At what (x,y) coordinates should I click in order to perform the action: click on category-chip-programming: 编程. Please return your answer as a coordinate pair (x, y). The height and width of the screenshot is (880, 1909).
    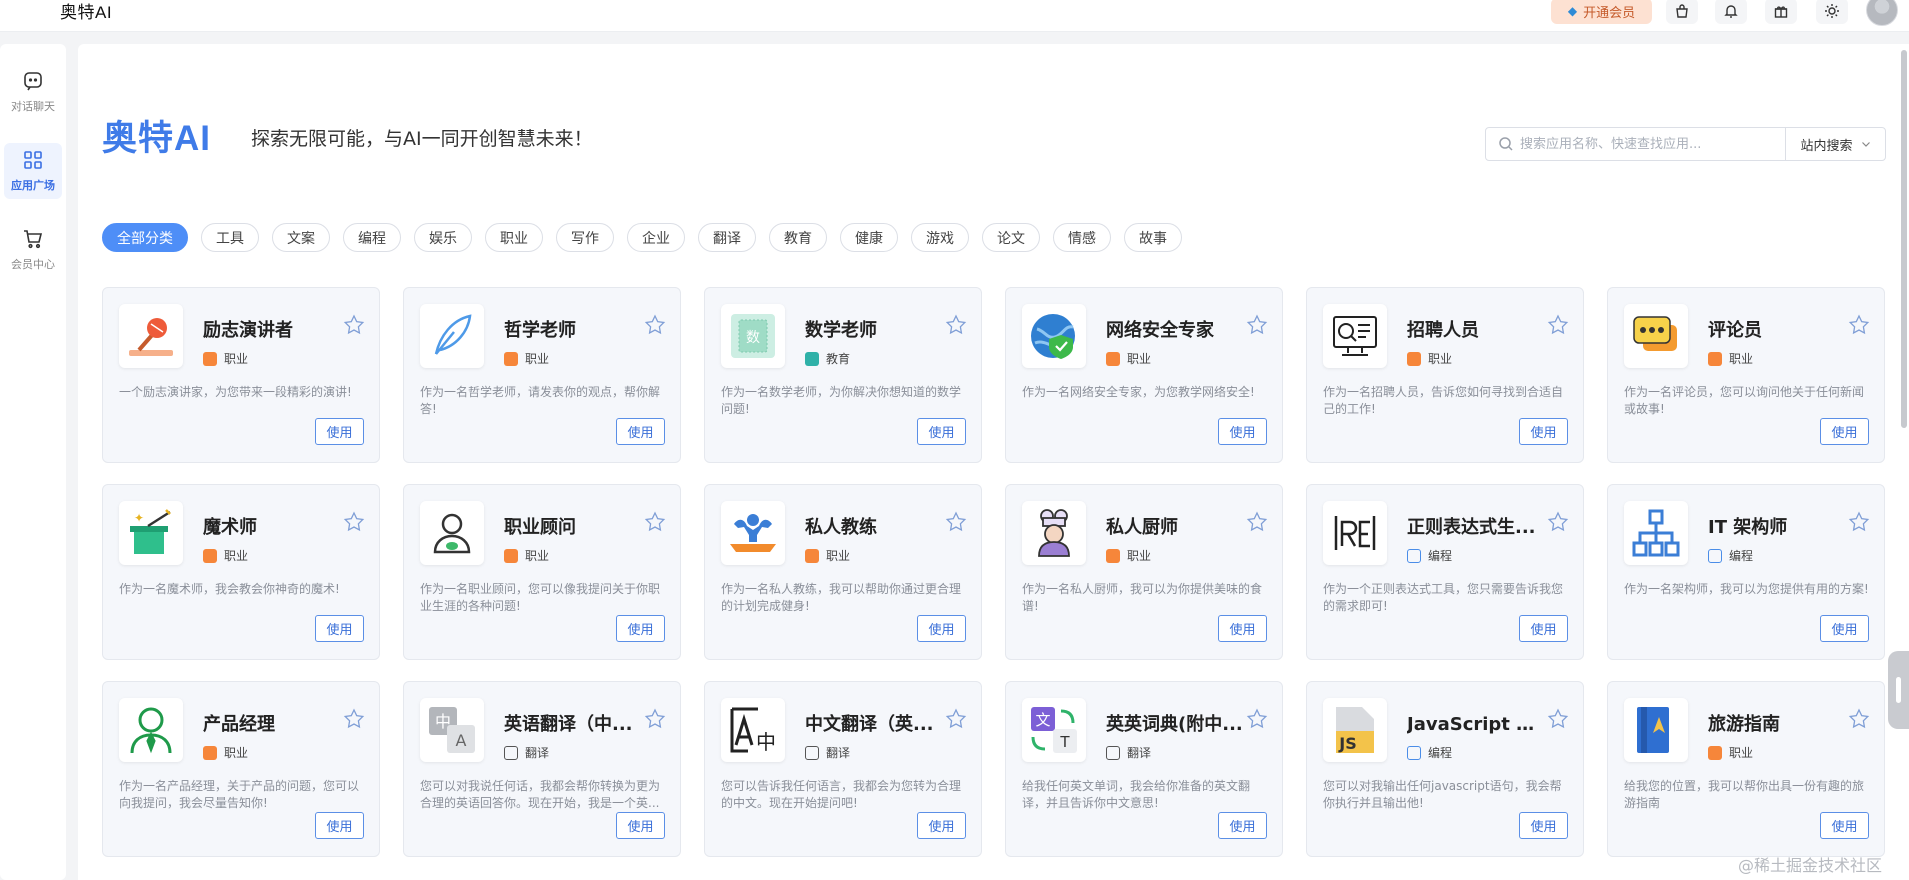
    Looking at the image, I should click on (372, 237).